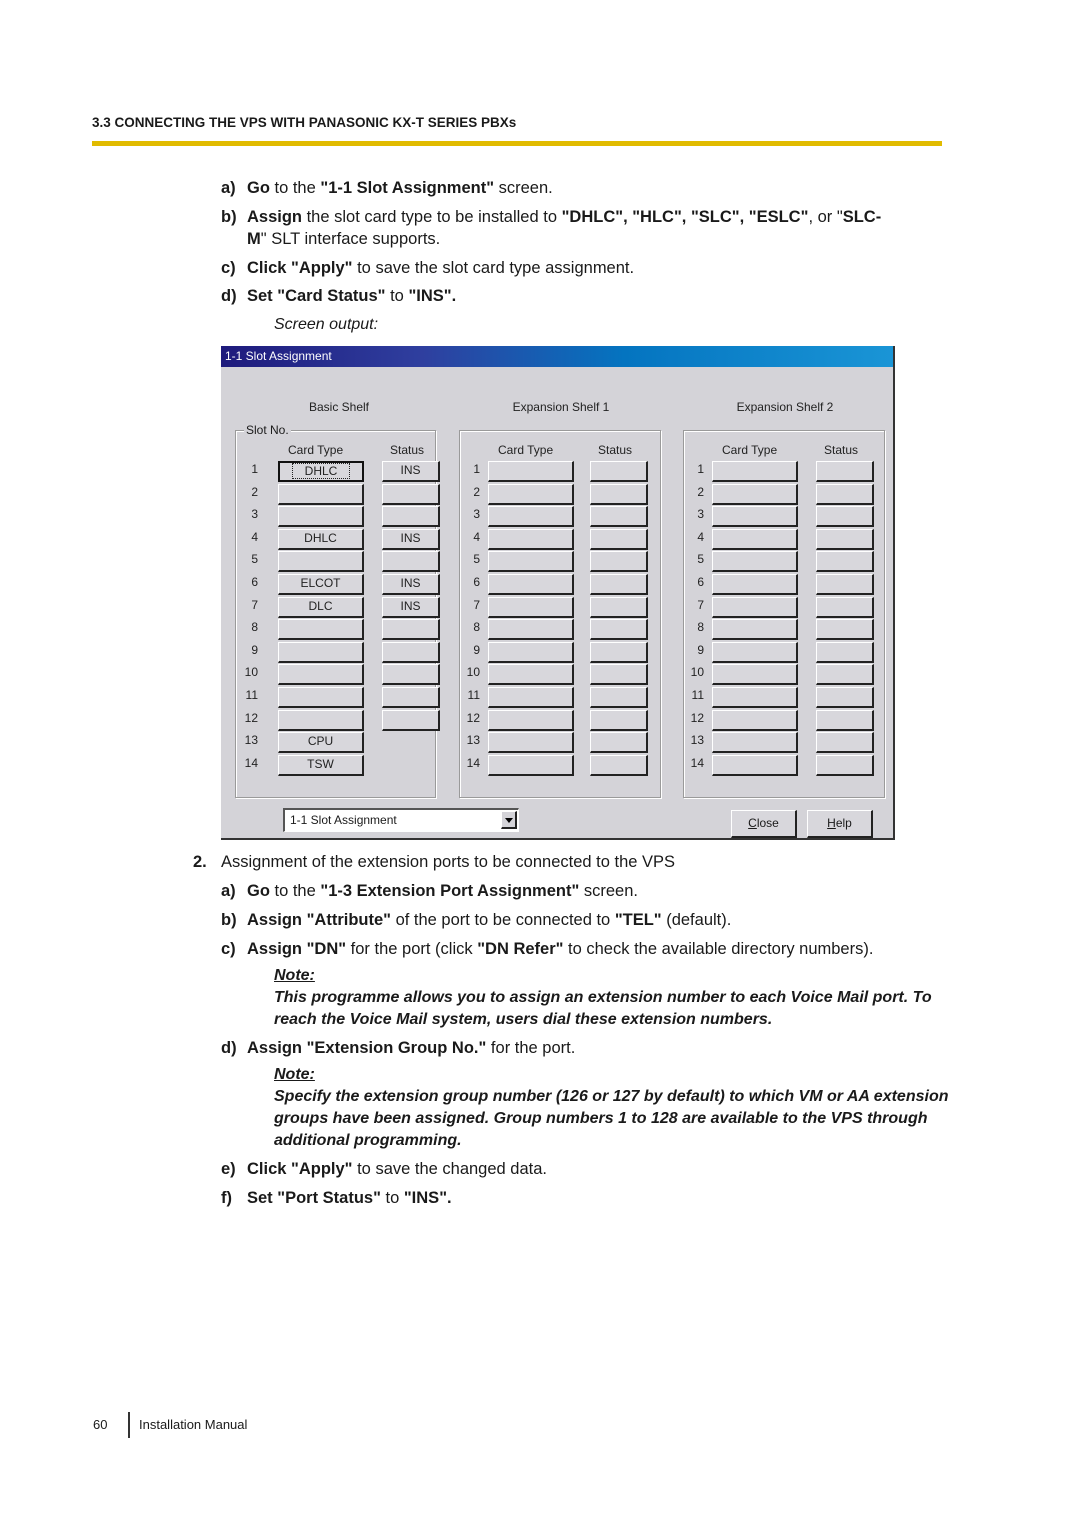 Image resolution: width=1080 pixels, height=1528 pixels. I want to click on help-button-label: Help, so click(839, 823).